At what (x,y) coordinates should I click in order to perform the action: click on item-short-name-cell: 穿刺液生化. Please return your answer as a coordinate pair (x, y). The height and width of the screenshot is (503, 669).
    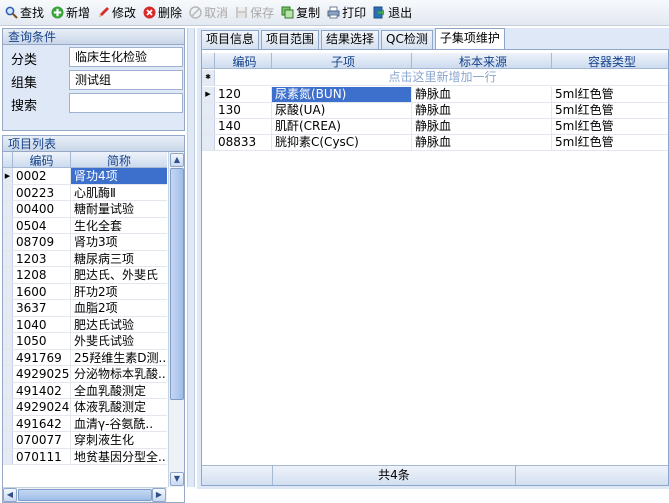
    Looking at the image, I should click on (119, 440).